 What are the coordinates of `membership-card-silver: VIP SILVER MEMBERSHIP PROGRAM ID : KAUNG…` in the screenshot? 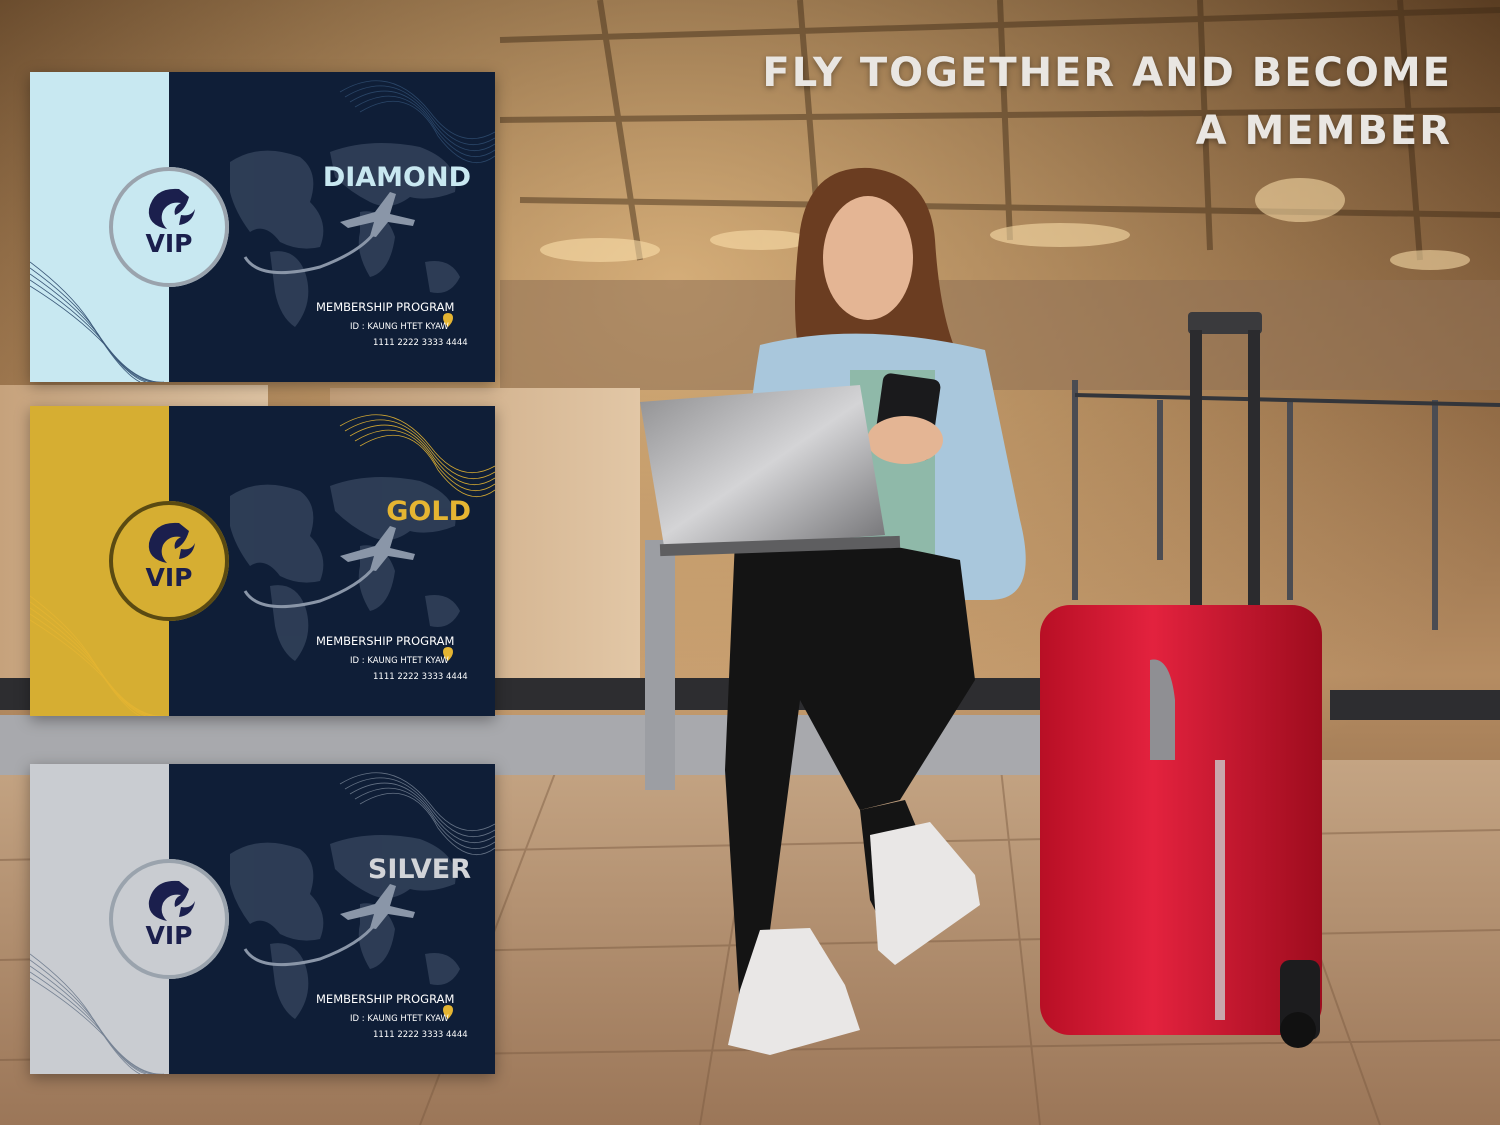 It's located at (262, 919).